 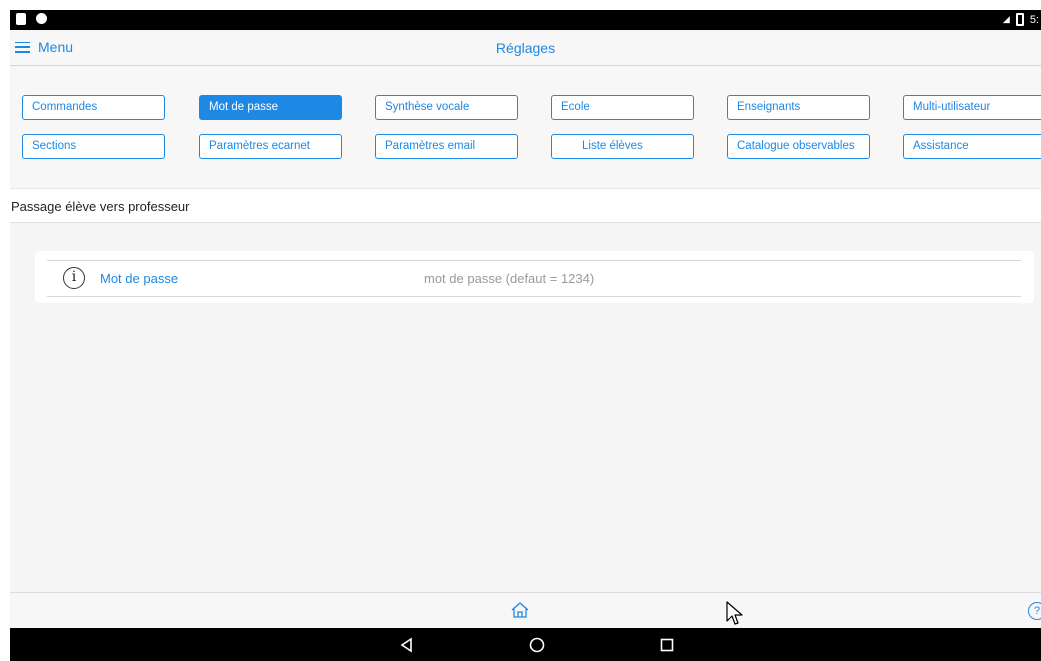 I want to click on android-nav-bar, so click(x=525, y=644).